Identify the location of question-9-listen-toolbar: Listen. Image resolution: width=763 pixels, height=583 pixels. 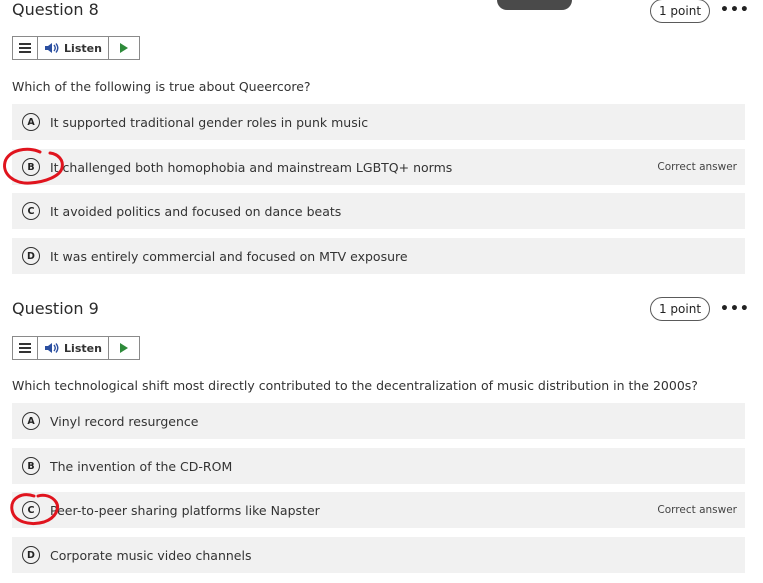
(76, 348).